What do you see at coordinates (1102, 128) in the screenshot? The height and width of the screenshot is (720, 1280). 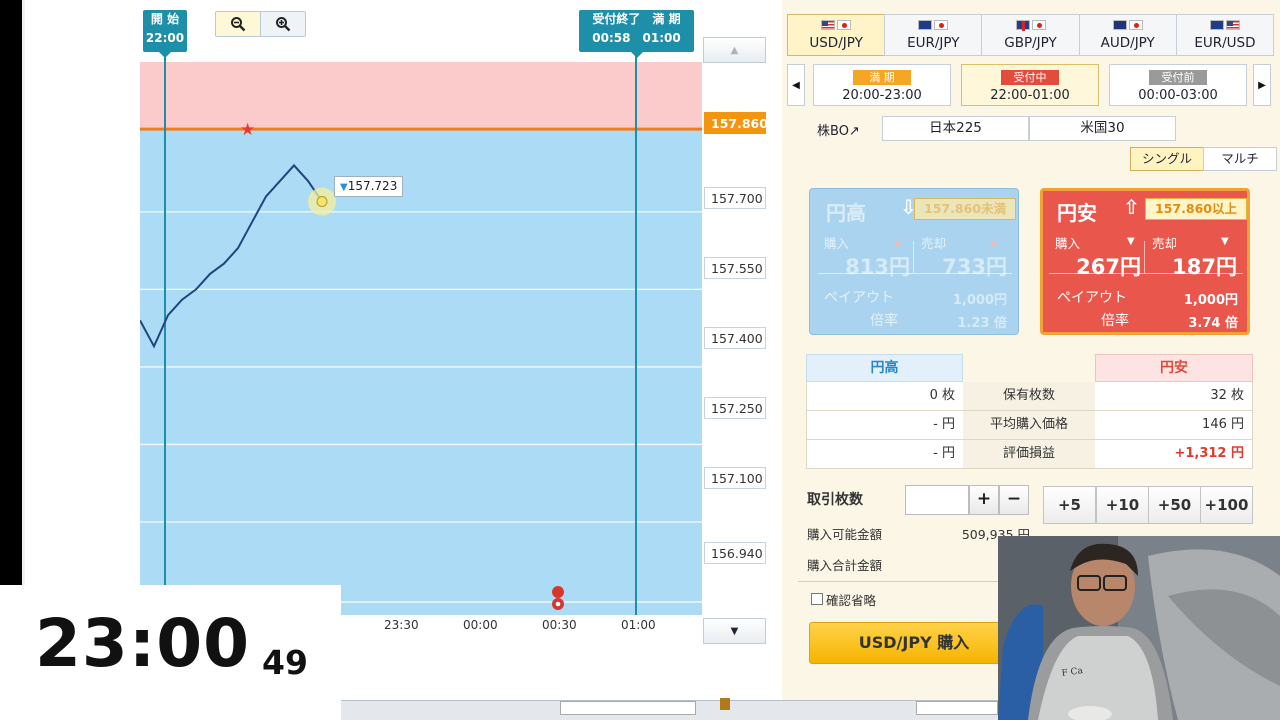 I see `us30-button: 米国30` at bounding box center [1102, 128].